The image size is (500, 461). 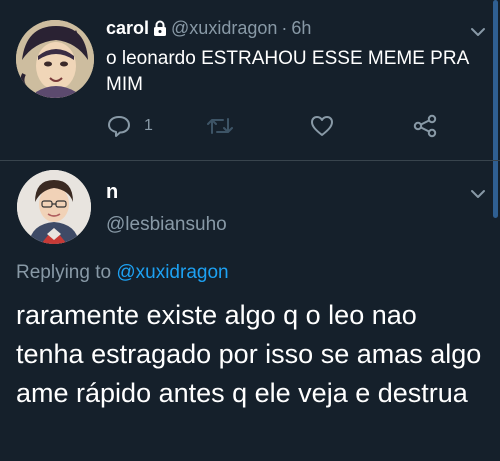 What do you see at coordinates (64, 272) in the screenshot?
I see `replying-prefix: Replying to` at bounding box center [64, 272].